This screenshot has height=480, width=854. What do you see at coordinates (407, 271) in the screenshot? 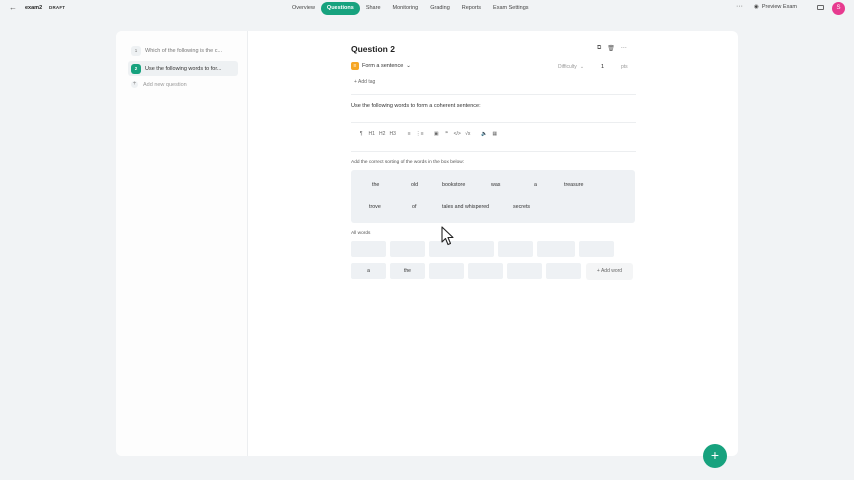
I see `word-chip: the` at bounding box center [407, 271].